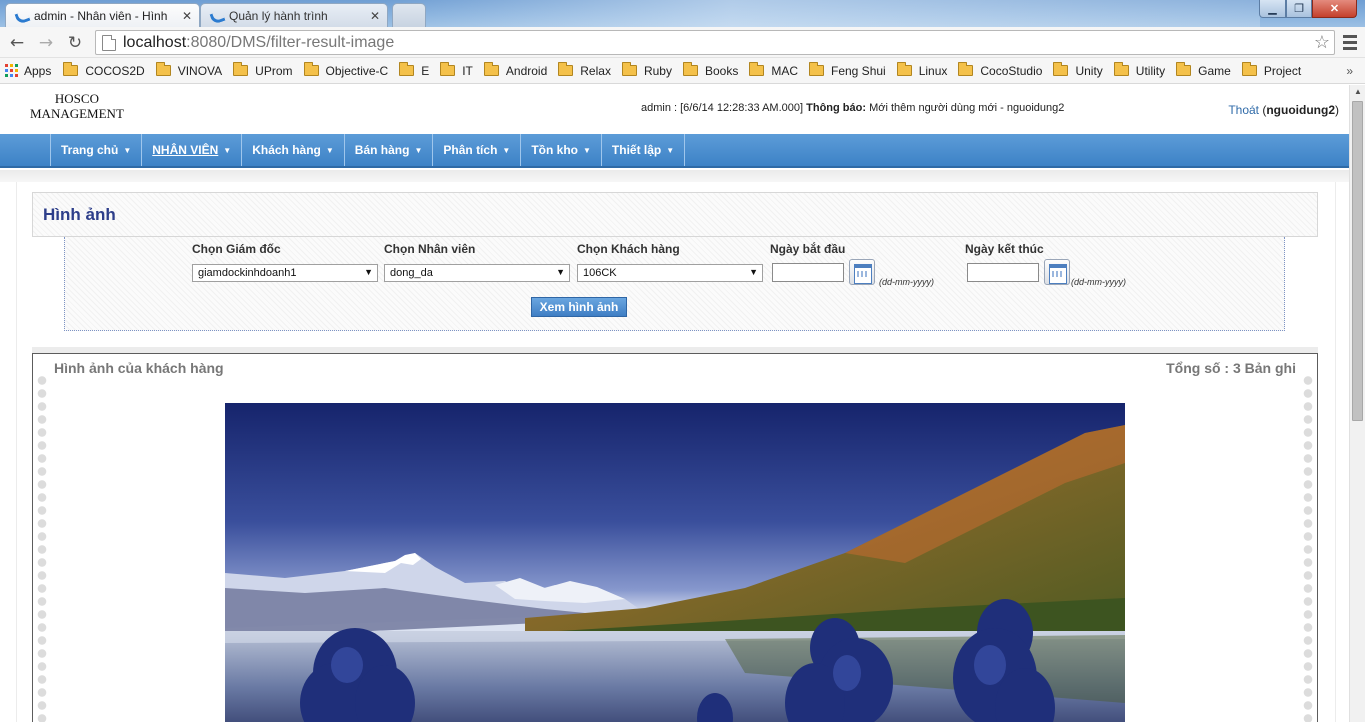 This screenshot has width=1365, height=722. I want to click on url-text: localhost:8080/DMS/filter-result-image, so click(716, 43).